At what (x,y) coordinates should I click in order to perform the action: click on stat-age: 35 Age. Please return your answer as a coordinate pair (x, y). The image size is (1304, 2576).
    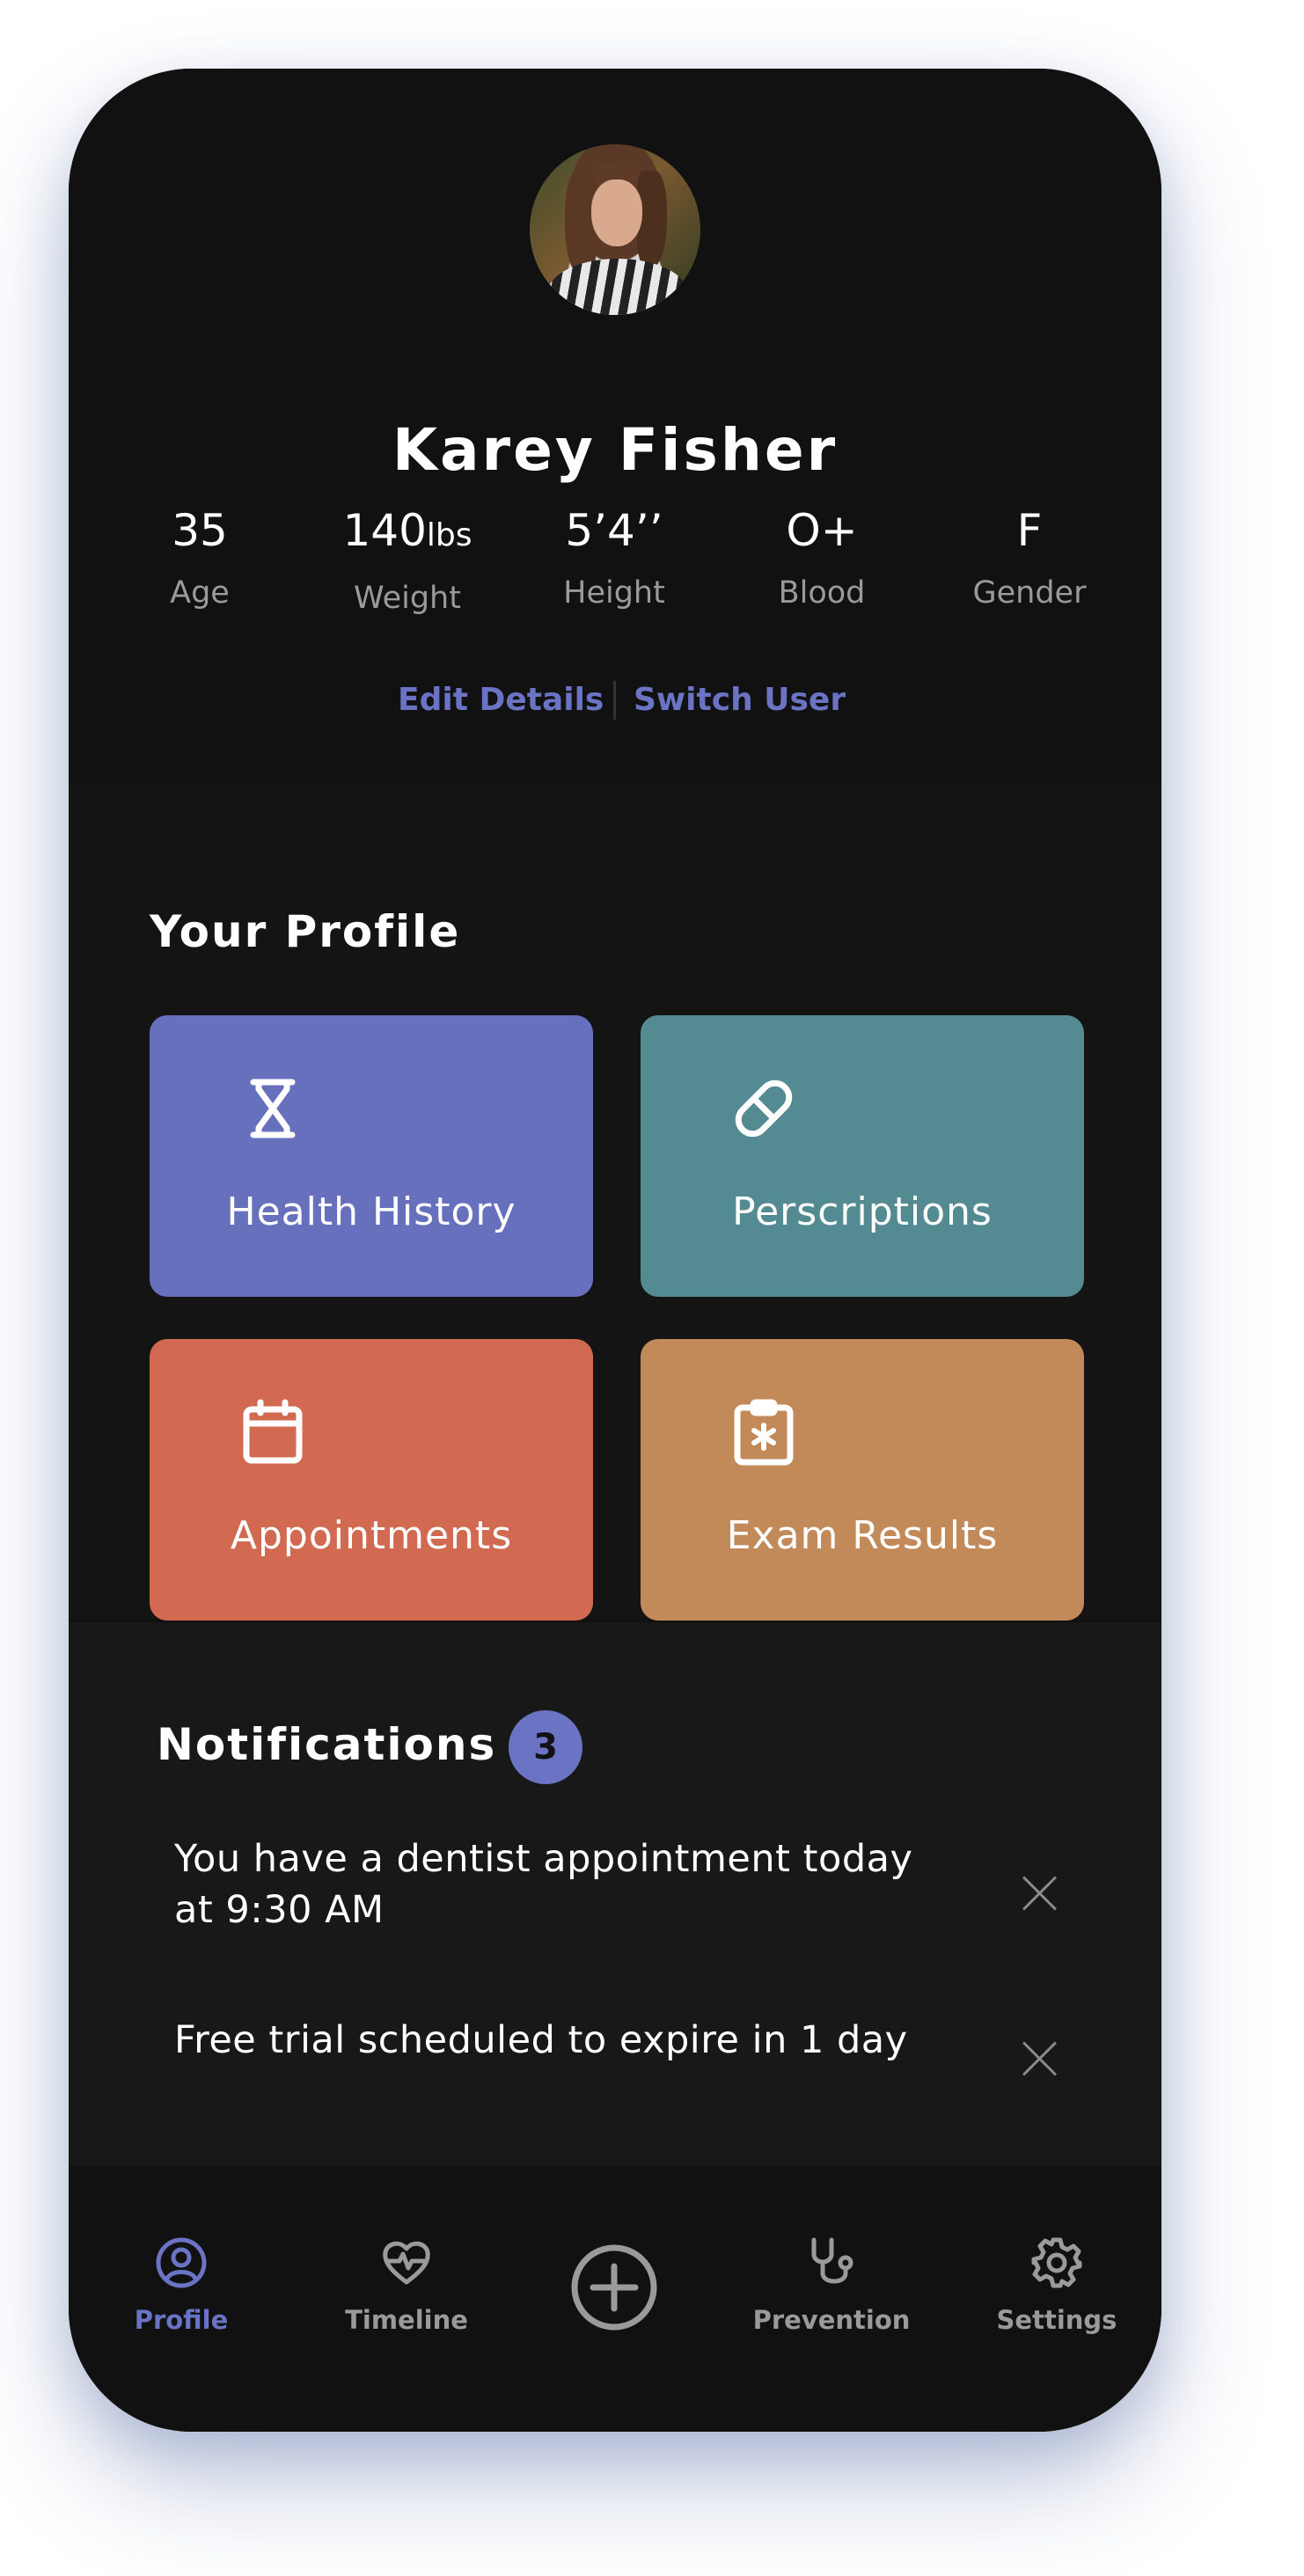
    Looking at the image, I should click on (199, 555).